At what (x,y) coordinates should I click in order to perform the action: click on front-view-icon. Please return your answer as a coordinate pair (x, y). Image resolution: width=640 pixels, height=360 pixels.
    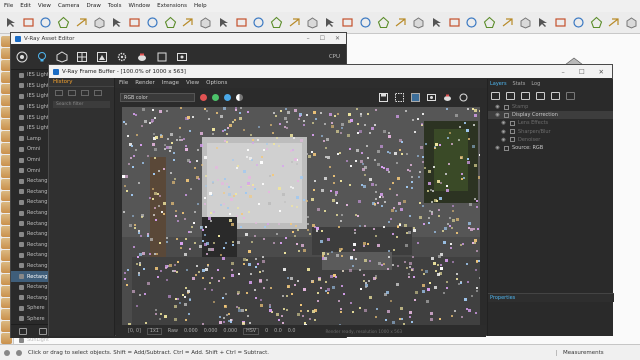
    Looking at the image, I should click on (472, 22).